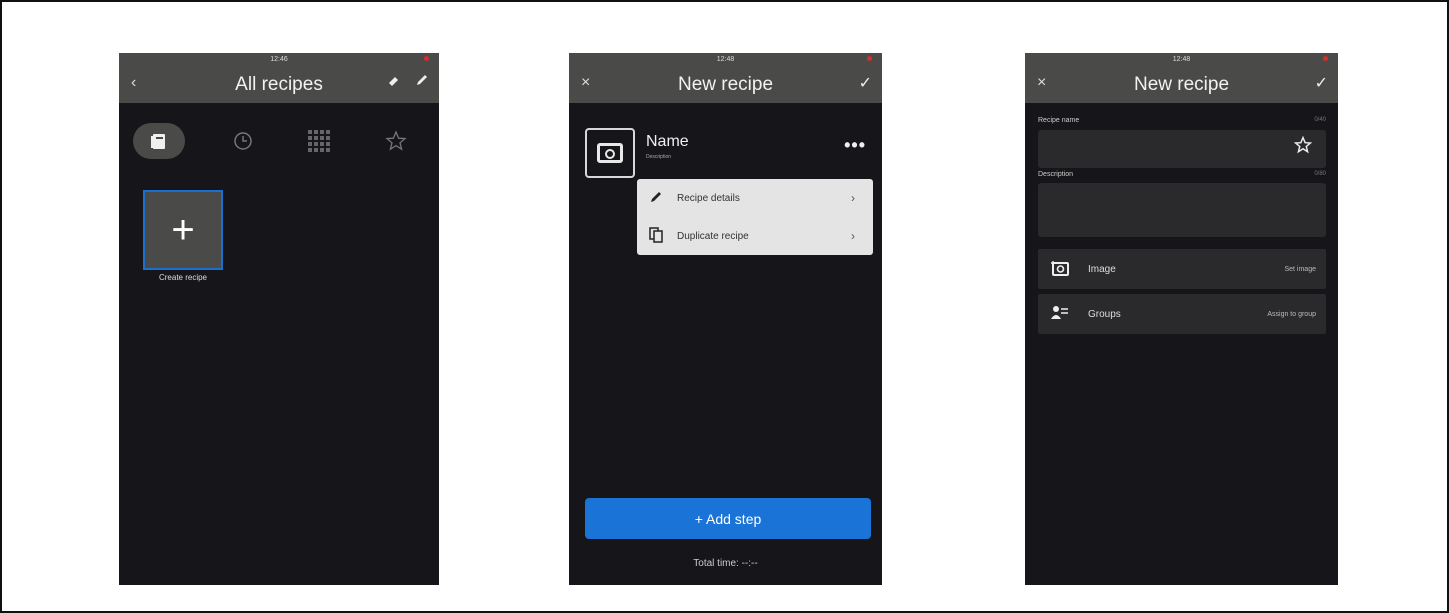 The height and width of the screenshot is (613, 1449). I want to click on menu-item-recipe-details: Recipe details ›, so click(755, 198).